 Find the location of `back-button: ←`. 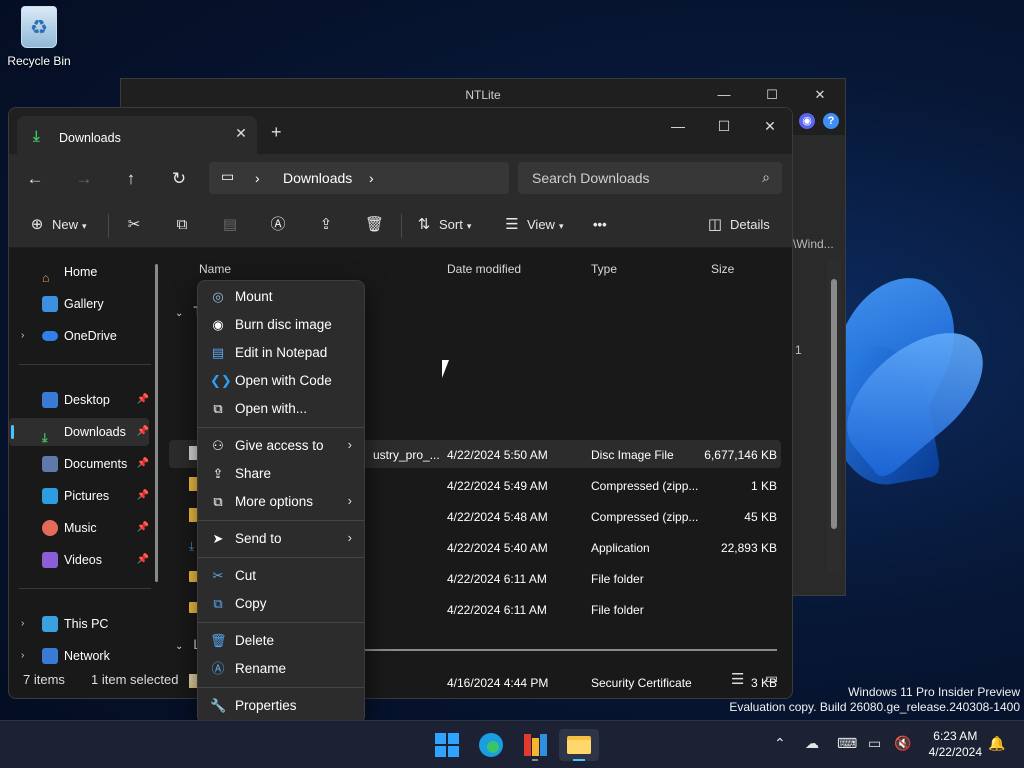

back-button: ← is located at coordinates (35, 179).